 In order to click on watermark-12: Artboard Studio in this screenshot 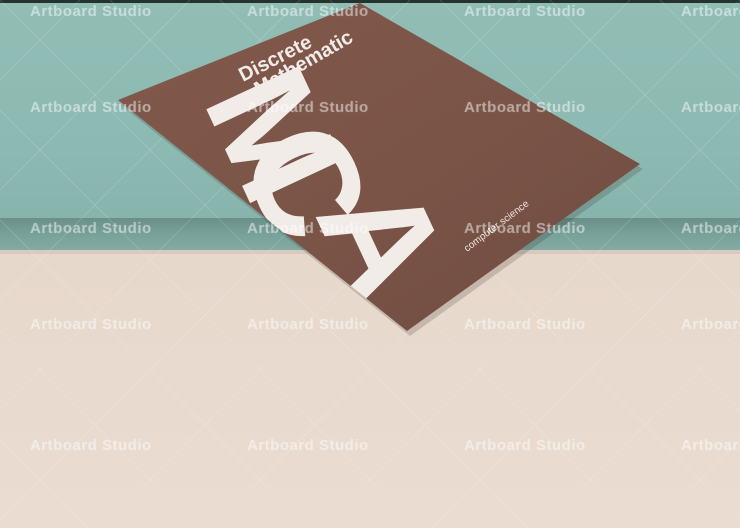, I will do `click(710, 228)`.